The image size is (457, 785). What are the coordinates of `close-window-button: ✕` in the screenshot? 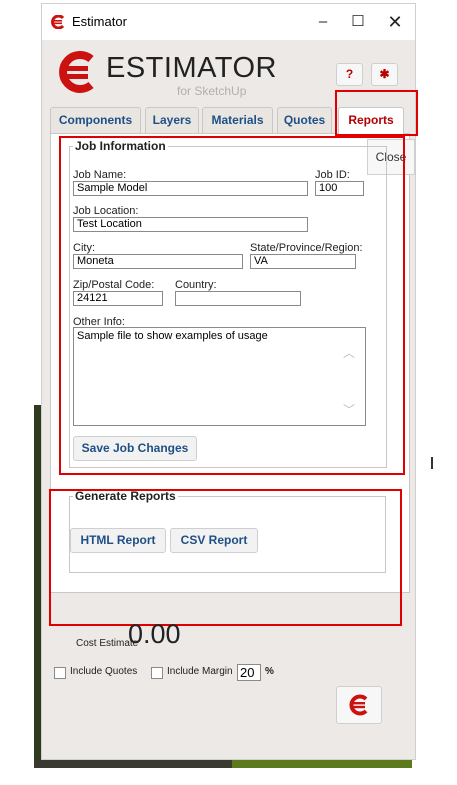 It's located at (395, 22).